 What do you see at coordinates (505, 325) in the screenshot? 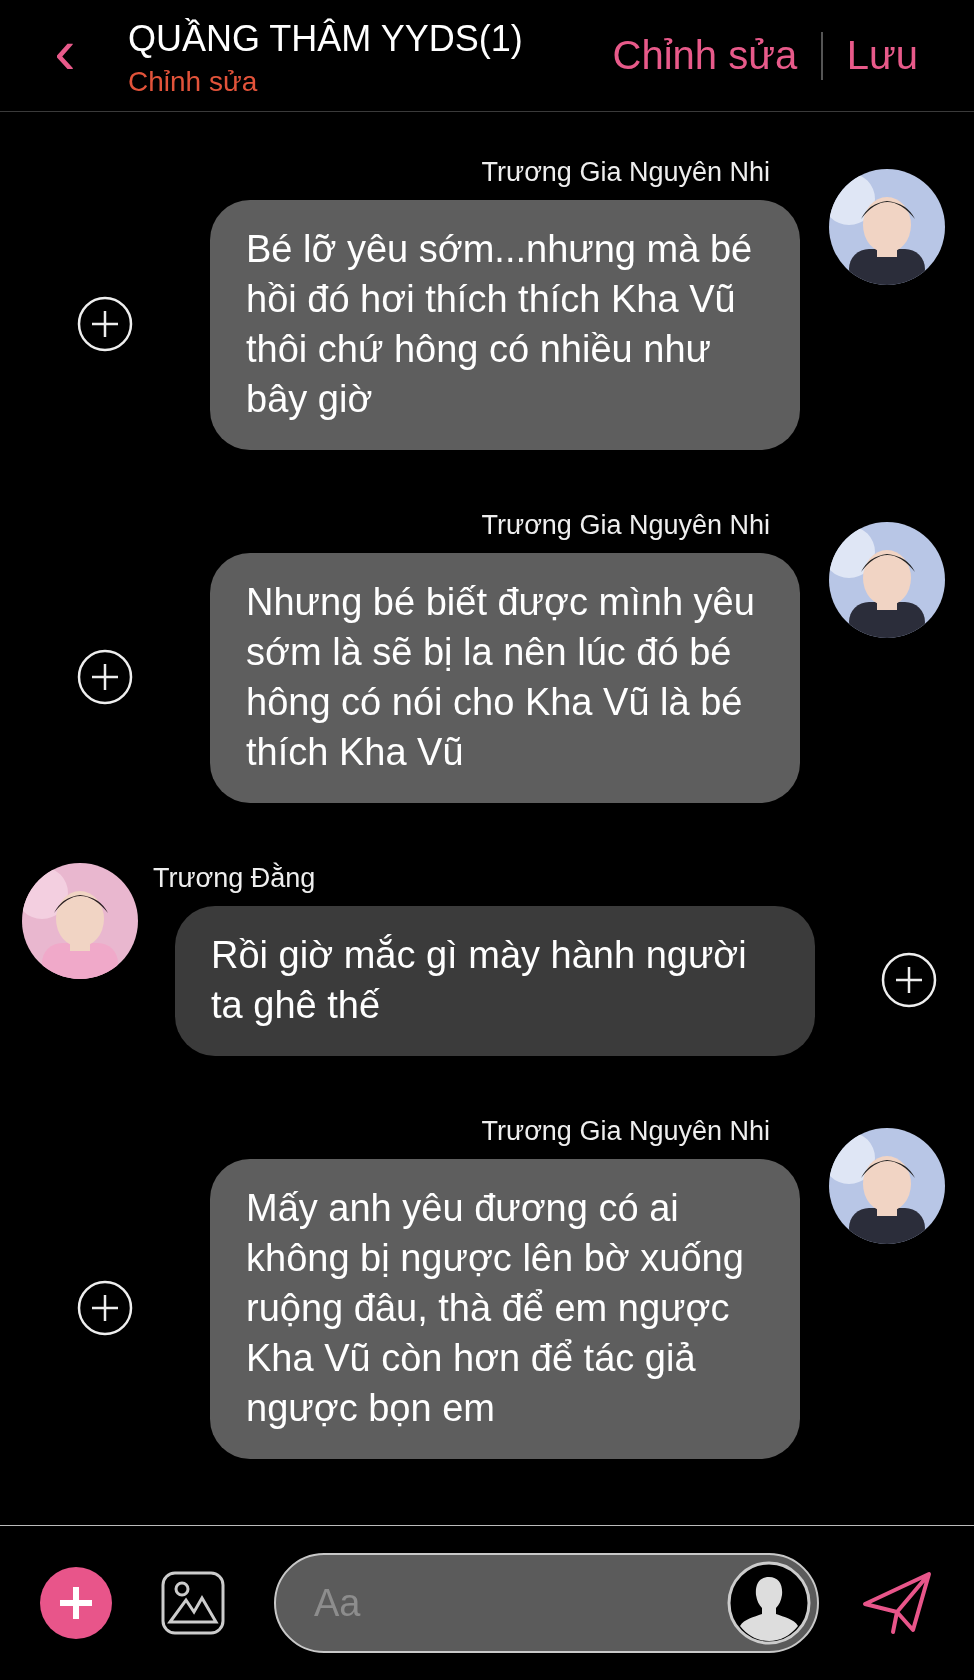
I see `message-bubble: Bé lỡ yêu sớm...nhưng mà bé hồi đó hơi thích thích Kha Vũ thôi chứ hông có nhiều như bây giờ` at bounding box center [505, 325].